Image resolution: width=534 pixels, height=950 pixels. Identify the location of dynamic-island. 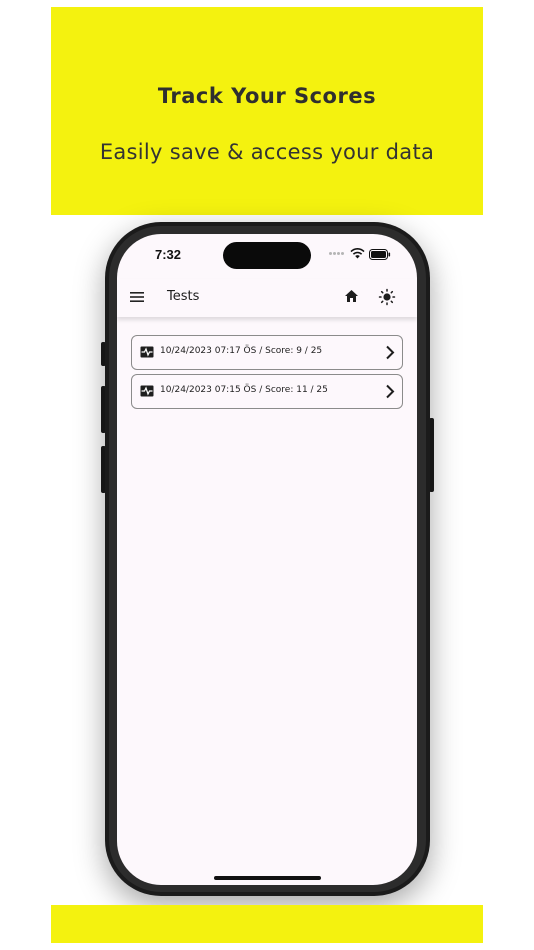
(267, 255).